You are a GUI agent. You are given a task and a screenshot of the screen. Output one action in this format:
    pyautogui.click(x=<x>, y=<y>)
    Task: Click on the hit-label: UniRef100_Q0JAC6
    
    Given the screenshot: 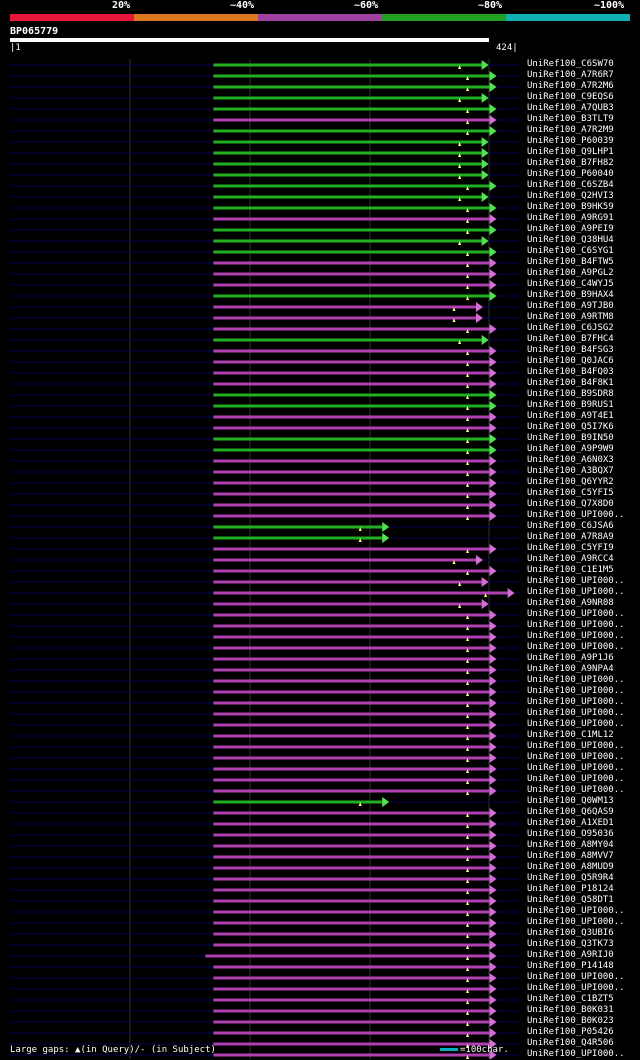 What is the action you would take?
    pyautogui.click(x=570, y=361)
    